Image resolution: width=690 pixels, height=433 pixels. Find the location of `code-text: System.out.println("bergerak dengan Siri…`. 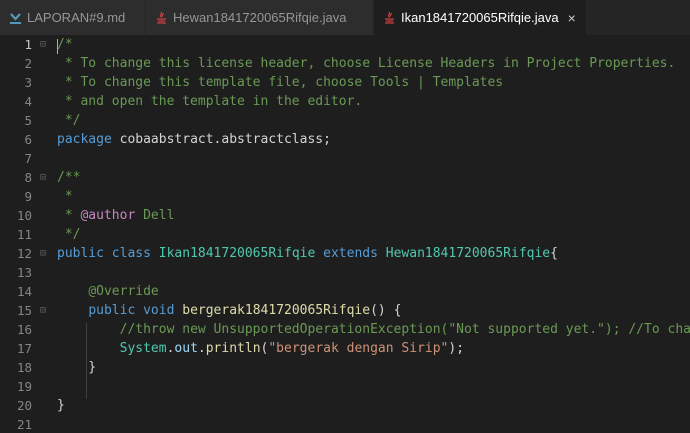

code-text: System.out.println("bergerak dengan Siri… is located at coordinates (260, 348).